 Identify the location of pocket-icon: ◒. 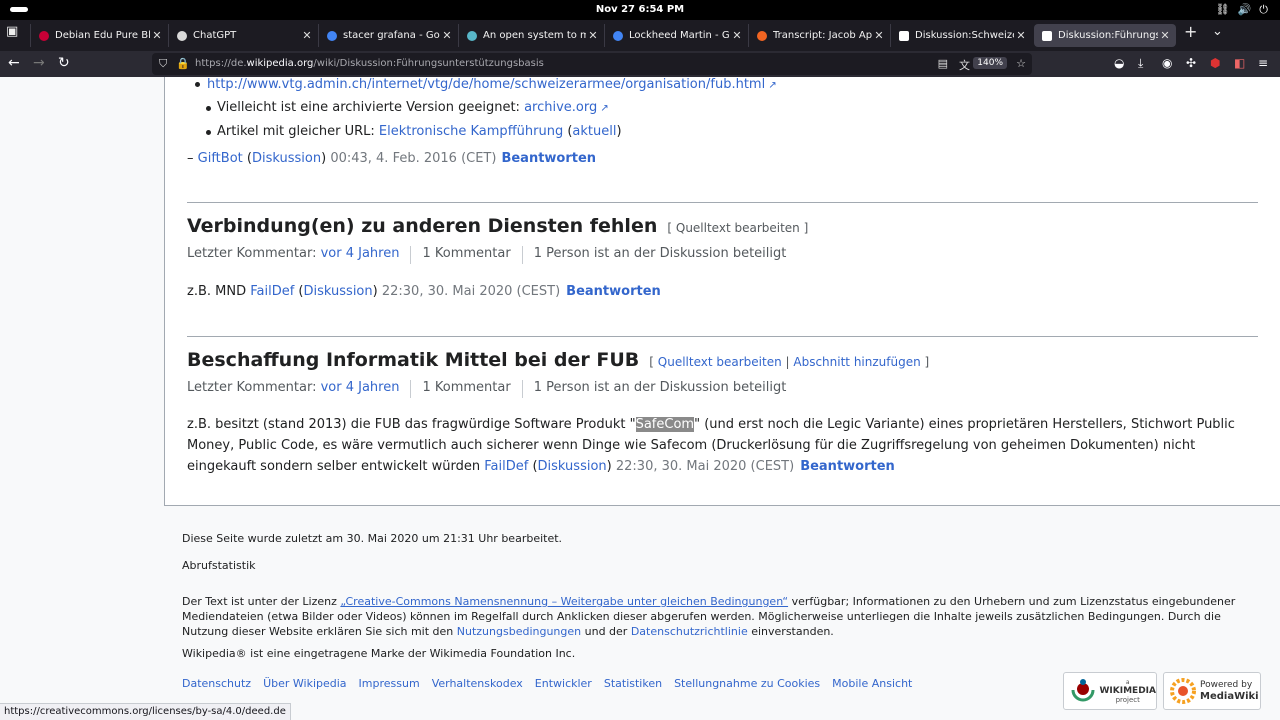
(1119, 63).